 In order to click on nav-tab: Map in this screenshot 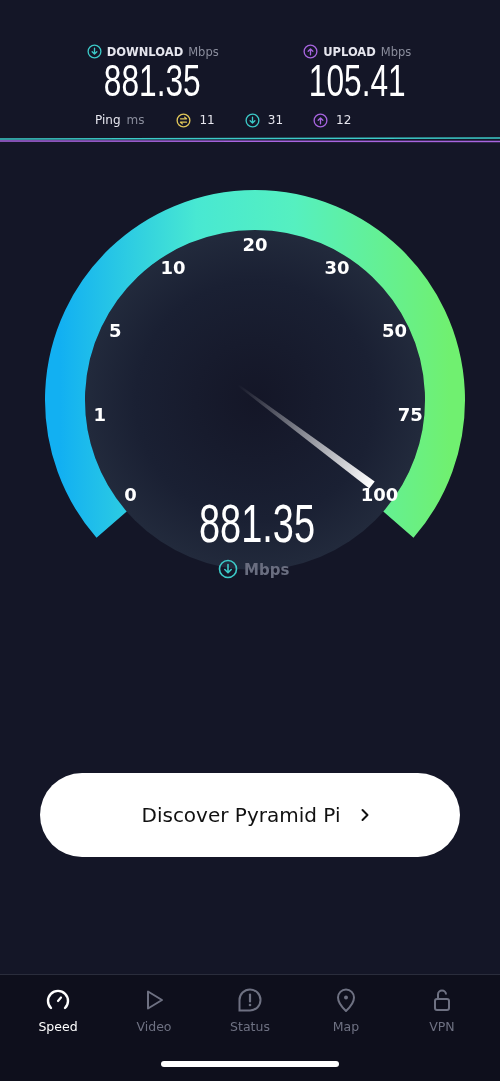, I will do `click(346, 1015)`.